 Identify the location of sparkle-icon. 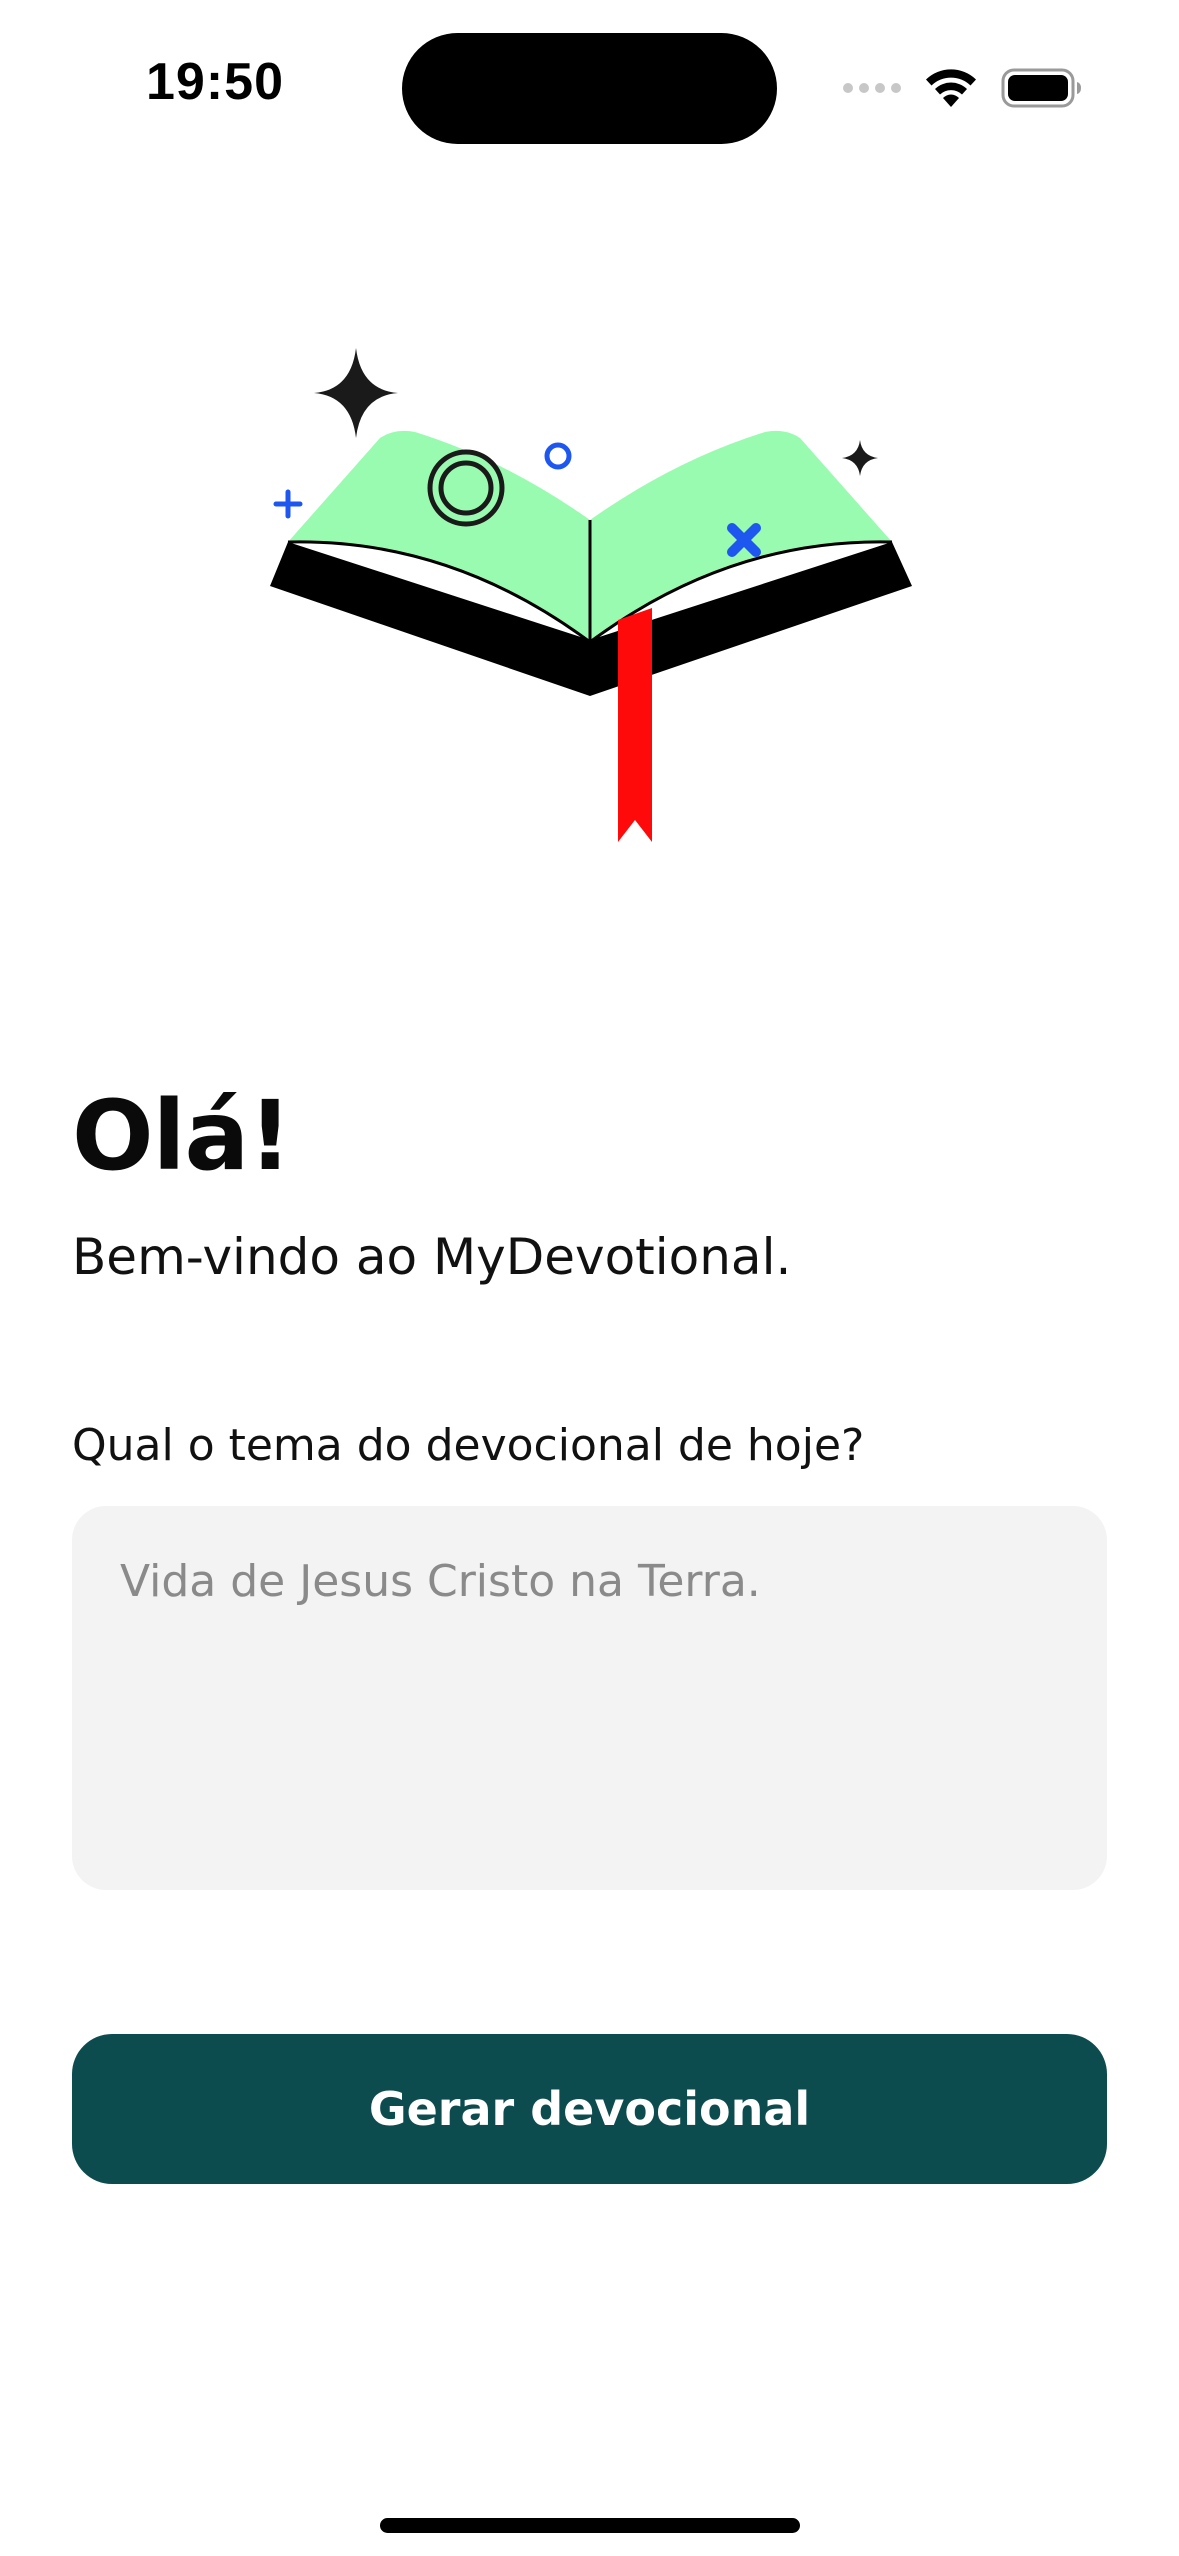
(356, 393).